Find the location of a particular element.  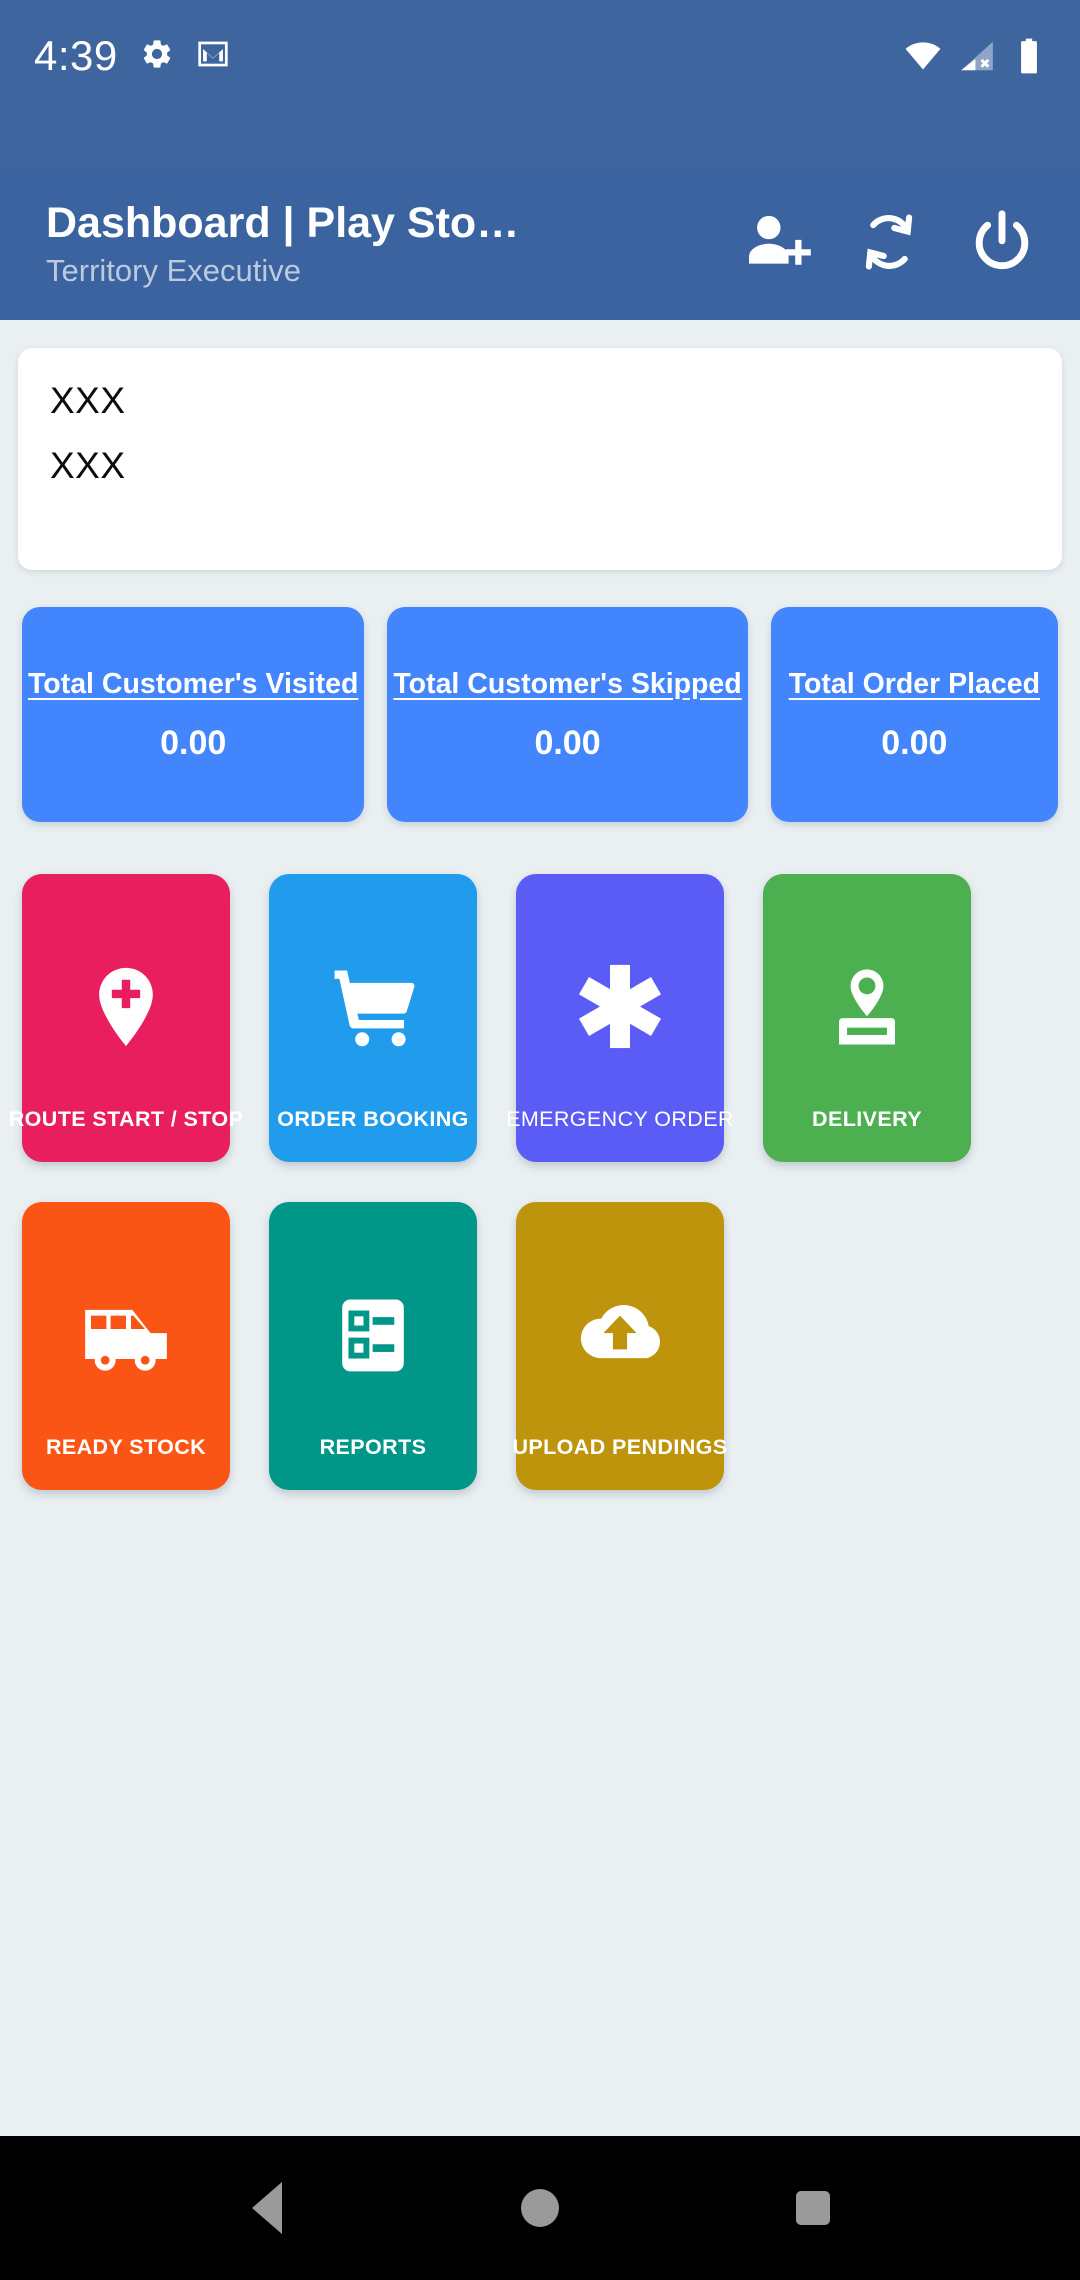

tile-label: EMERGENCY ORDER is located at coordinates (620, 1119).